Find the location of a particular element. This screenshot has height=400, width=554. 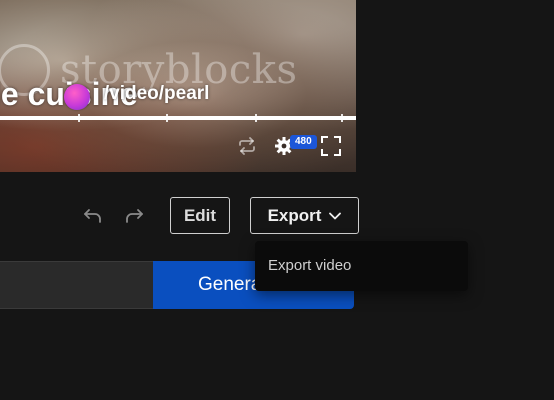

loop-icon is located at coordinates (247, 146).